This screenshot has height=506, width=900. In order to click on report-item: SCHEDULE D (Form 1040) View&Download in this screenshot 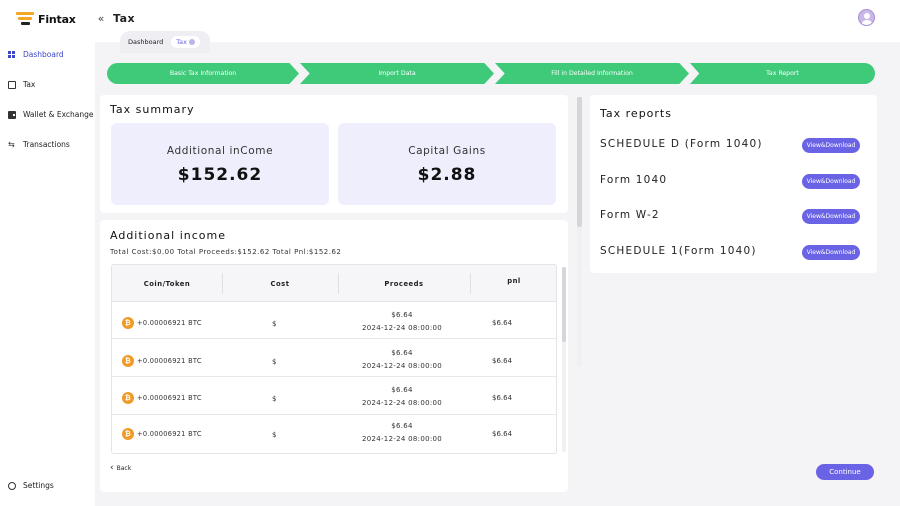, I will do `click(731, 145)`.